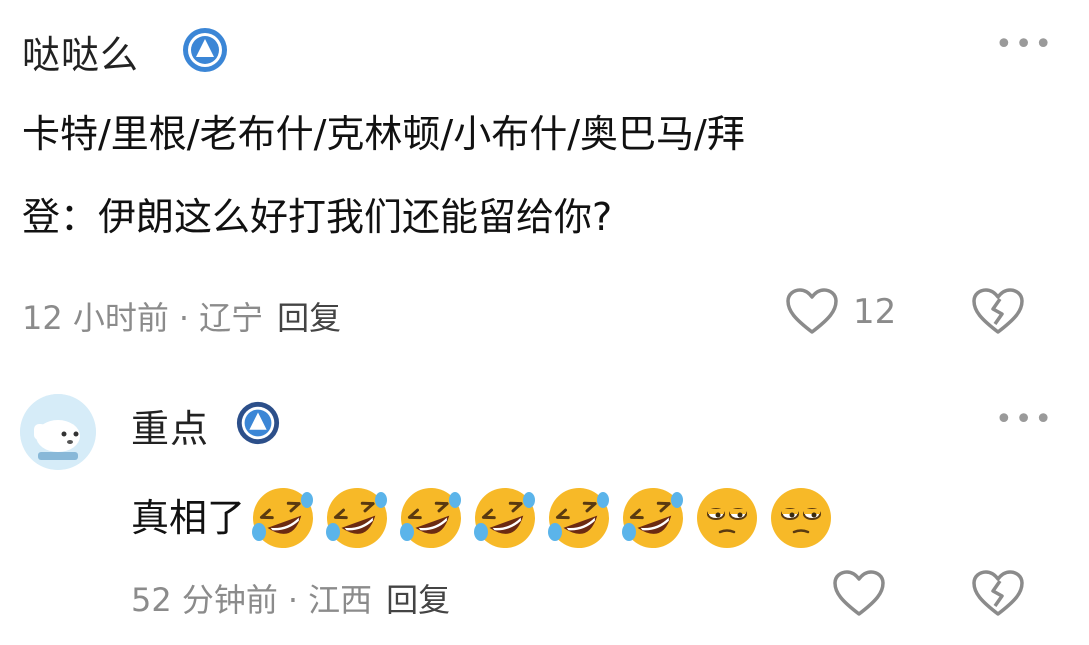 This screenshot has width=1089, height=645. I want to click on comment2-reply-button: 回复, so click(418, 600).